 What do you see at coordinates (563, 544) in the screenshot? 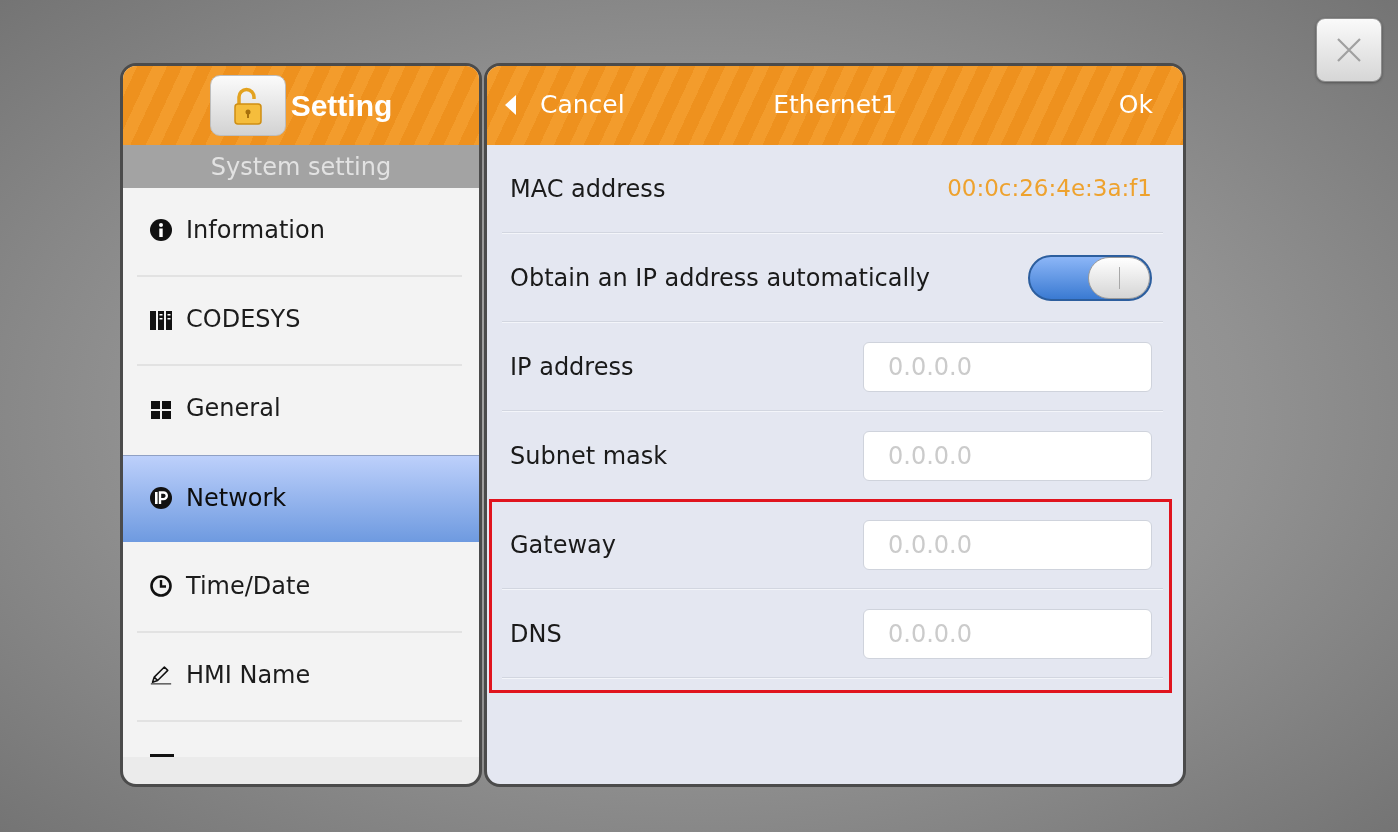
I see `field-label: Gateway` at bounding box center [563, 544].